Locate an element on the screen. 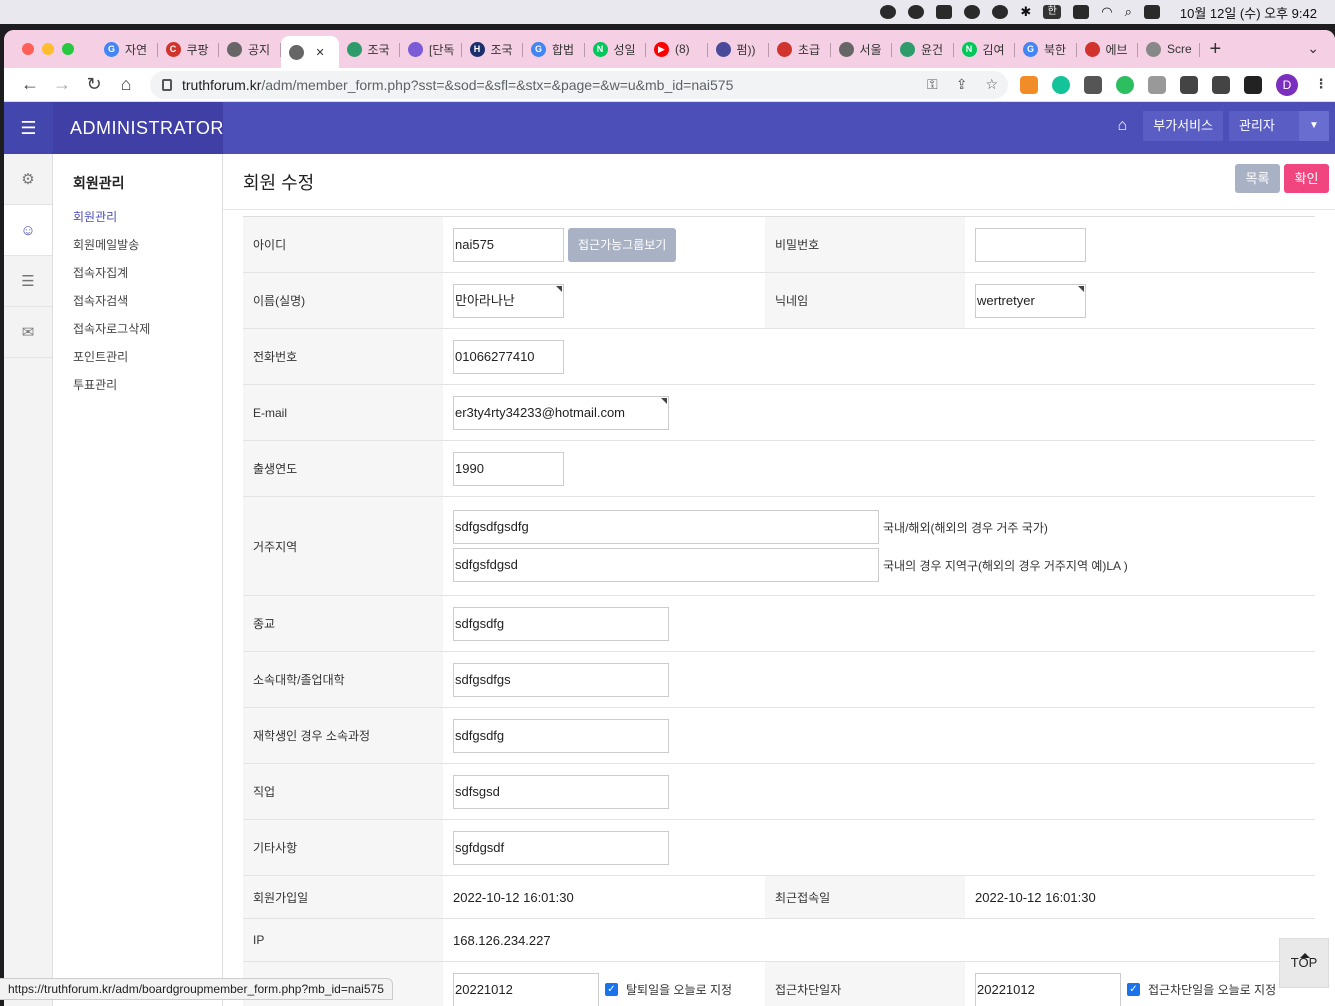  puzzle-icon is located at coordinates (1189, 84).